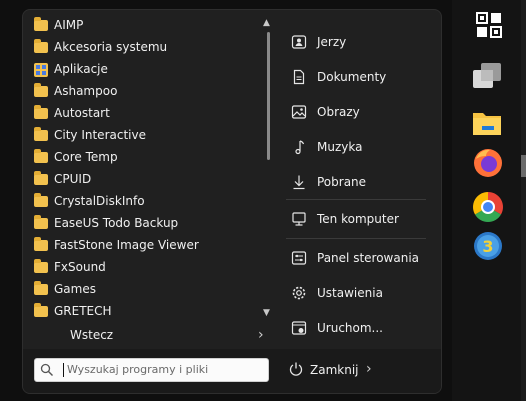  Describe the element at coordinates (334, 370) in the screenshot. I see `shutdown-label: Zamknij` at that location.